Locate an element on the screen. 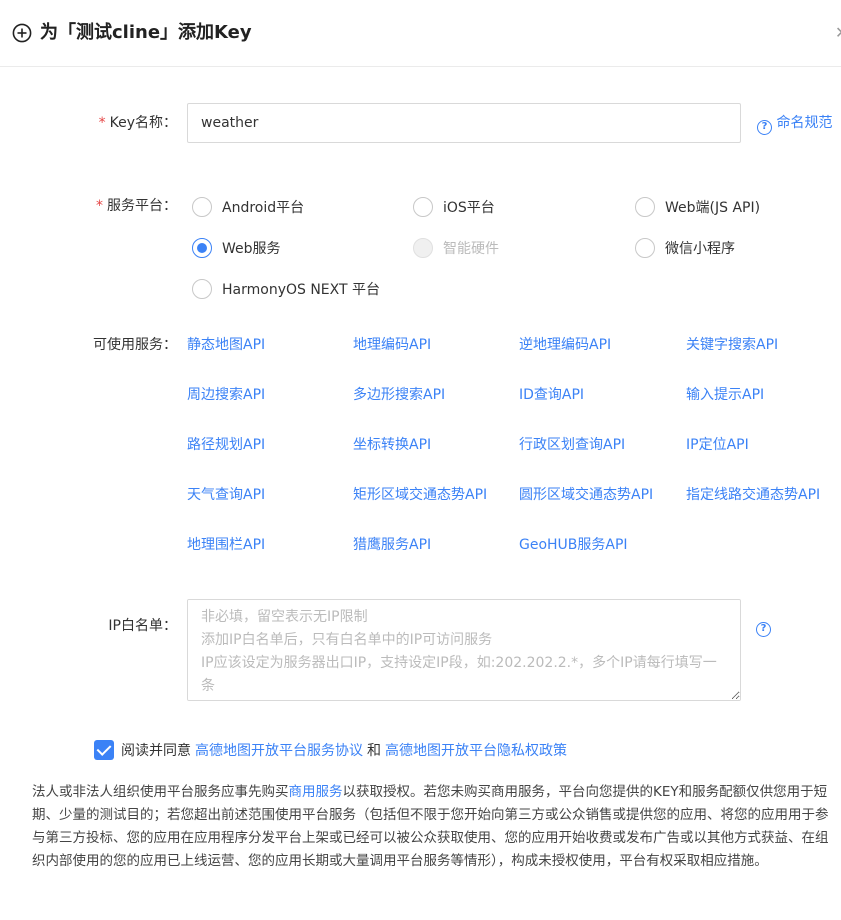  service-link: ID查询API is located at coordinates (551, 395).